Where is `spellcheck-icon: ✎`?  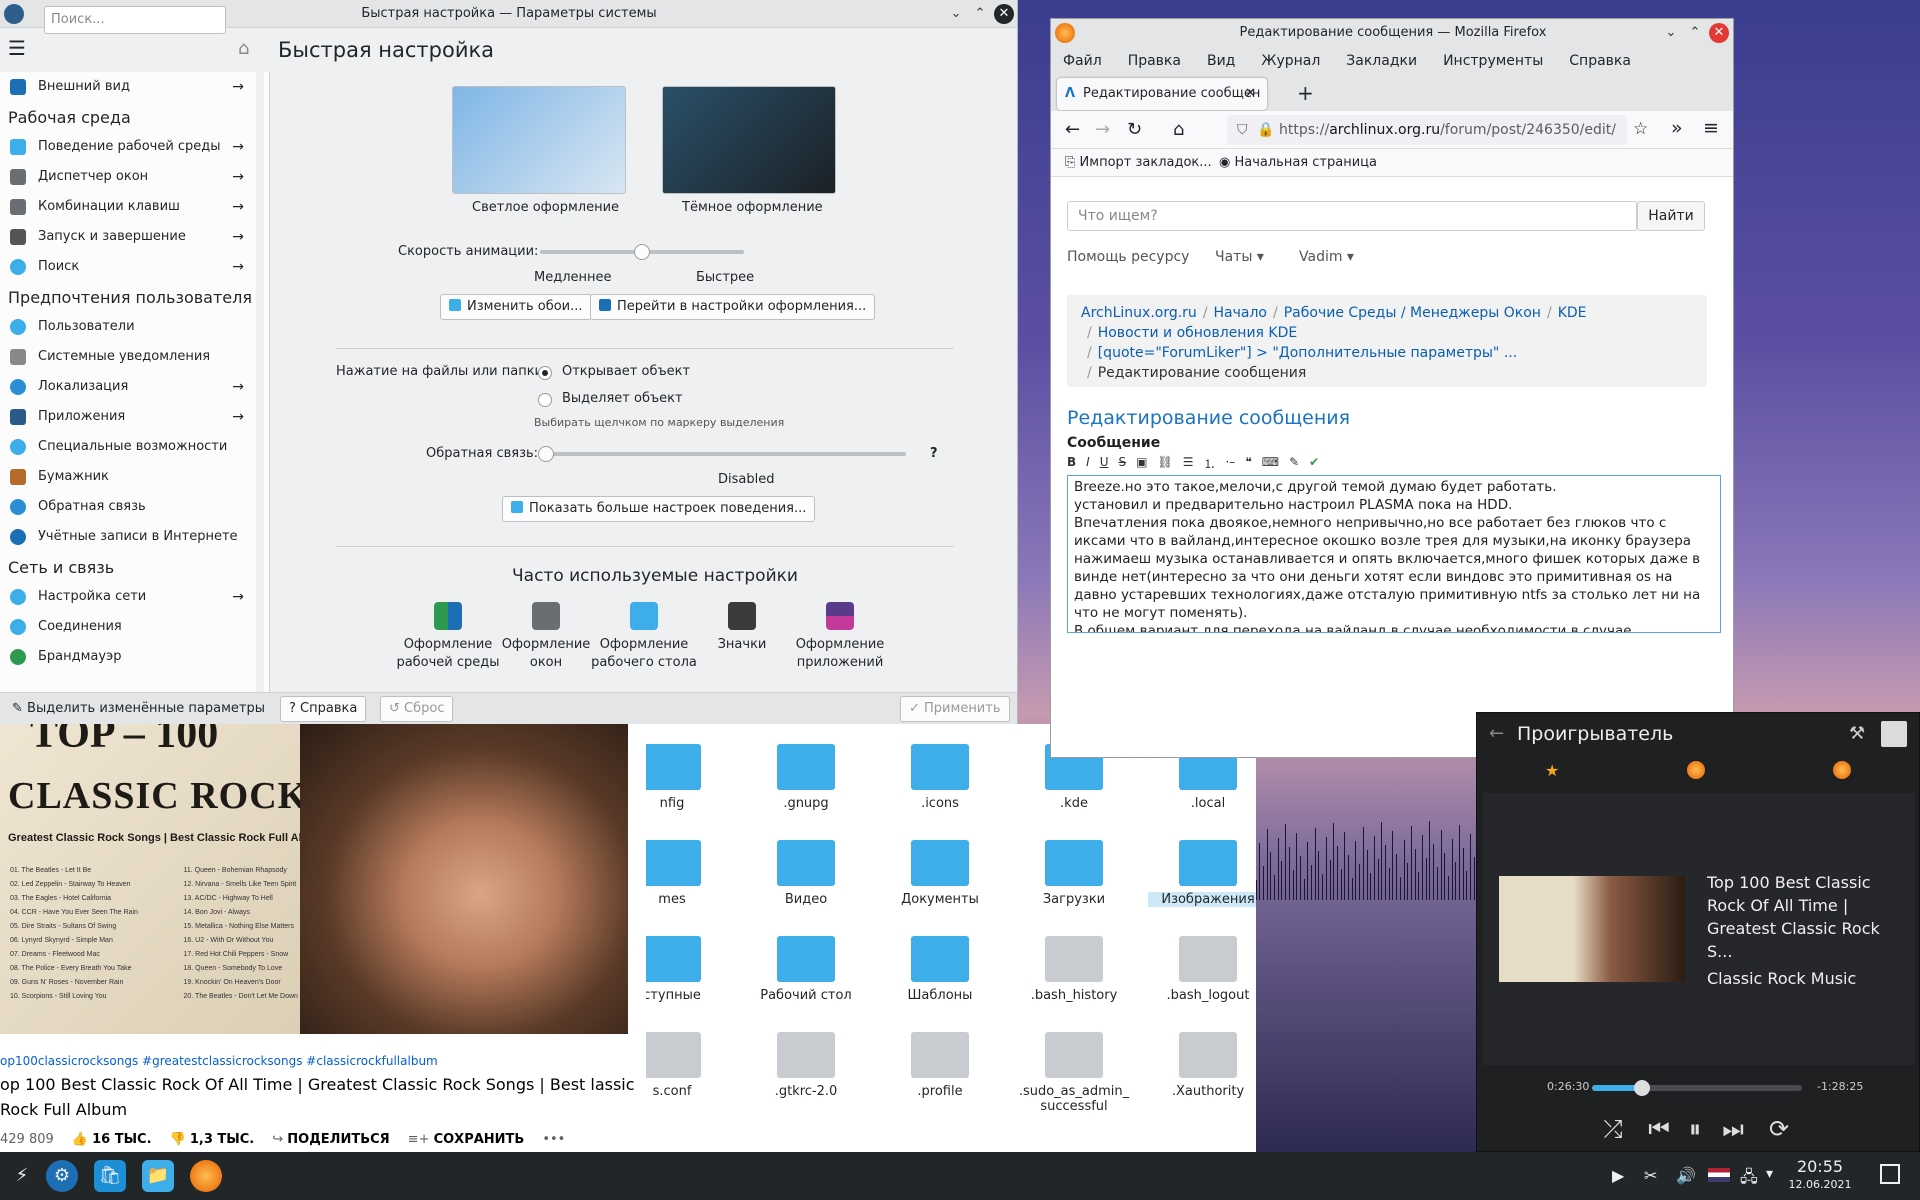 spellcheck-icon: ✎ is located at coordinates (1294, 463).